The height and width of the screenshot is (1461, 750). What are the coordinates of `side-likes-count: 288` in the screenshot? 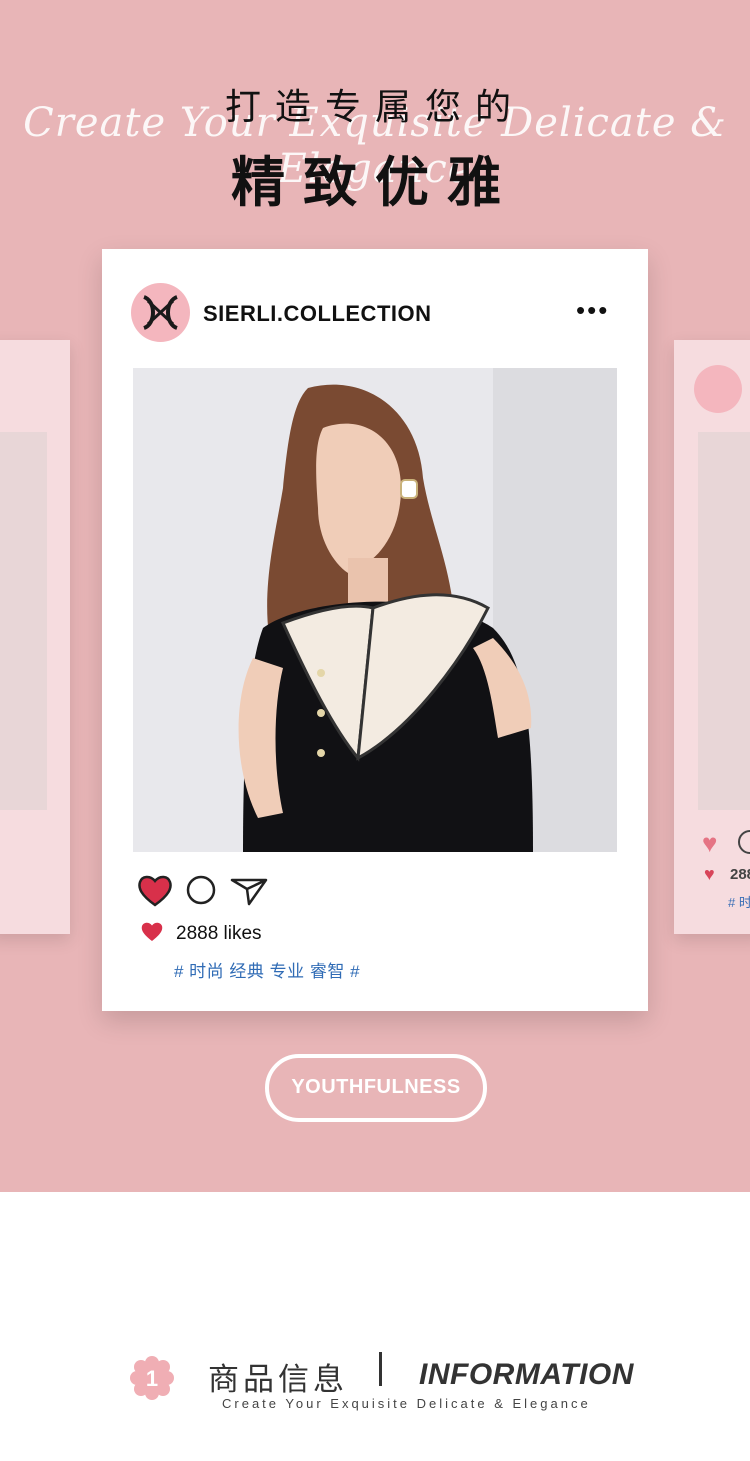 It's located at (740, 874).